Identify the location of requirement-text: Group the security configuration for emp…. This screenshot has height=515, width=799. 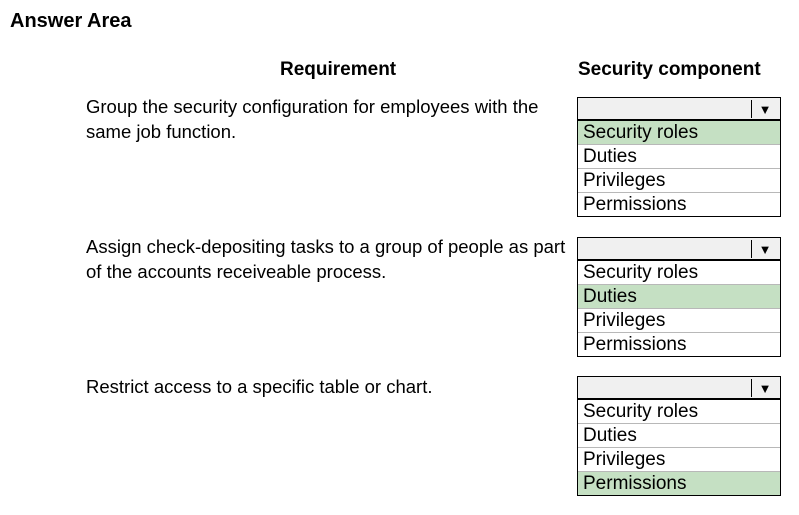
(312, 119).